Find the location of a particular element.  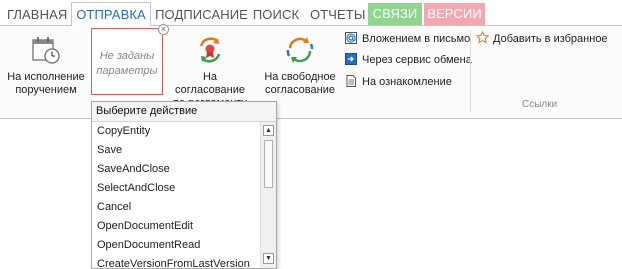

scroll-down-icon: ▼ is located at coordinates (268, 258).